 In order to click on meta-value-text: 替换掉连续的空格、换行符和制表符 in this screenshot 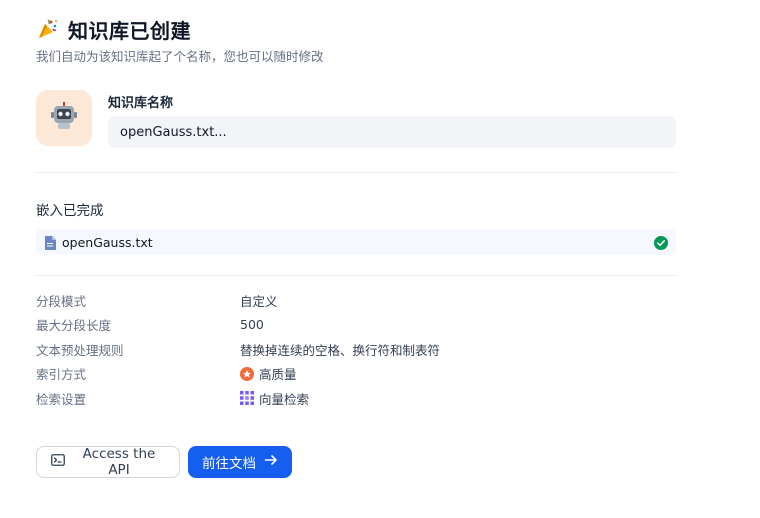, I will do `click(340, 350)`.